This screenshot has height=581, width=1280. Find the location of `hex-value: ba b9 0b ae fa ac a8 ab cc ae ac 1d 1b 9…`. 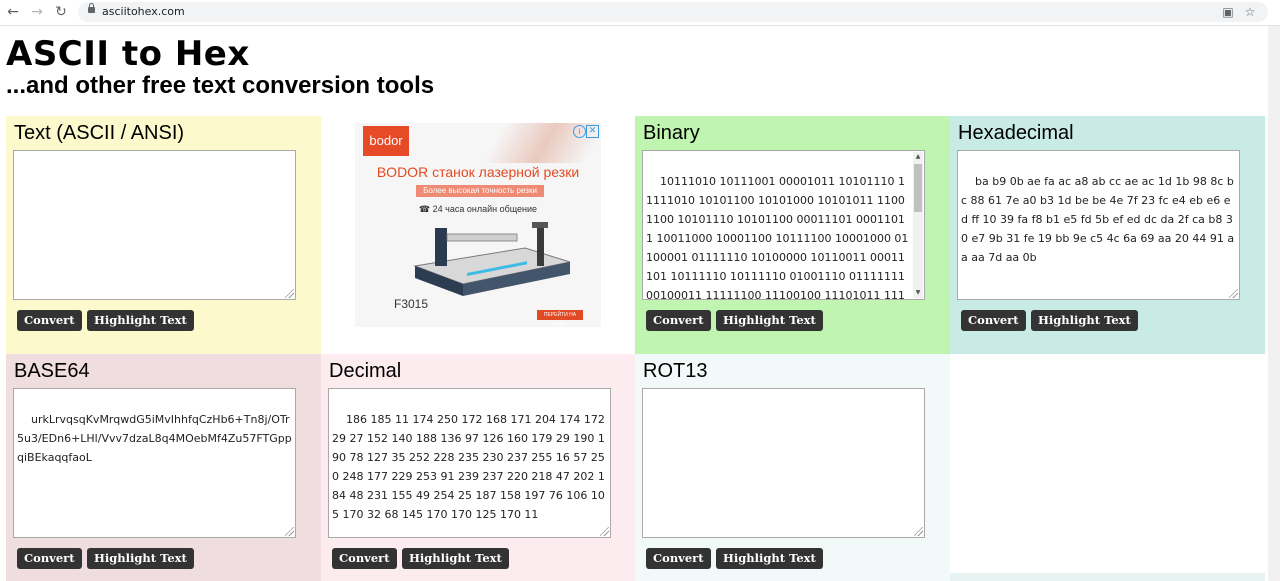

hex-value: ba b9 0b ae fa ac a8 ab cc ae ac 1d 1b 9… is located at coordinates (1098, 219).